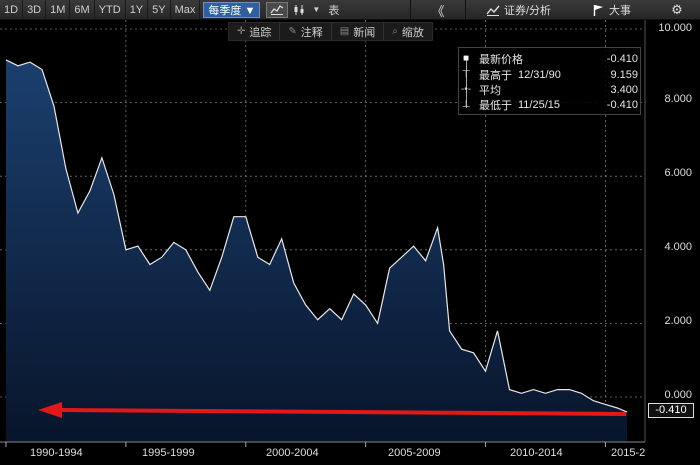 Image resolution: width=700 pixels, height=465 pixels. I want to click on range-ytd-button: YTD, so click(110, 10).